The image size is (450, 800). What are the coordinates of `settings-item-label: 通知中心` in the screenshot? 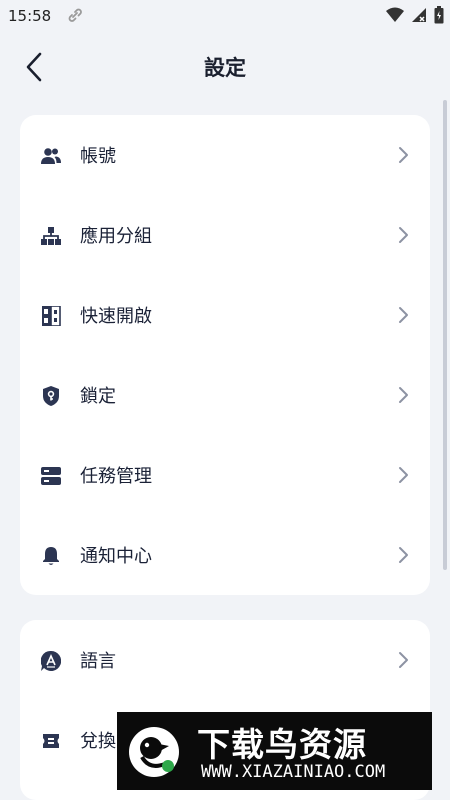 It's located at (116, 556).